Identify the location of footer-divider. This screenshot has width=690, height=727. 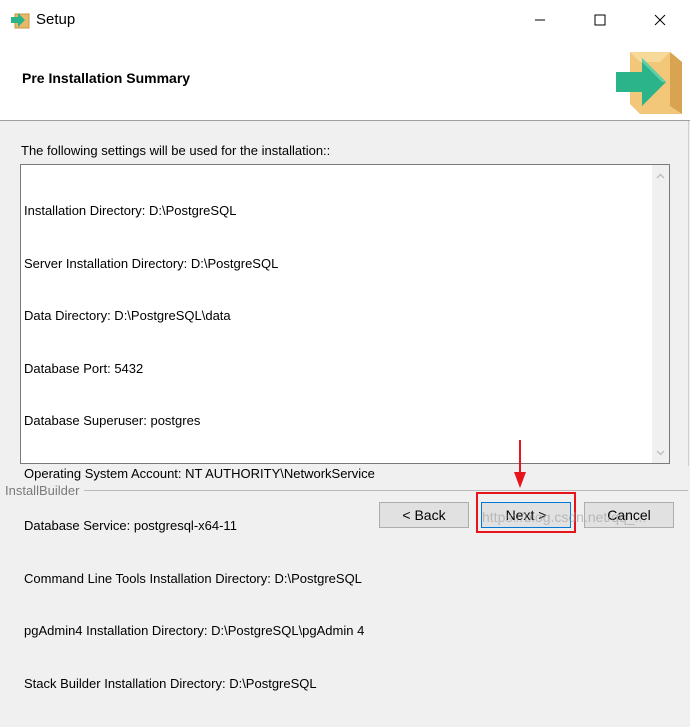
(386, 490).